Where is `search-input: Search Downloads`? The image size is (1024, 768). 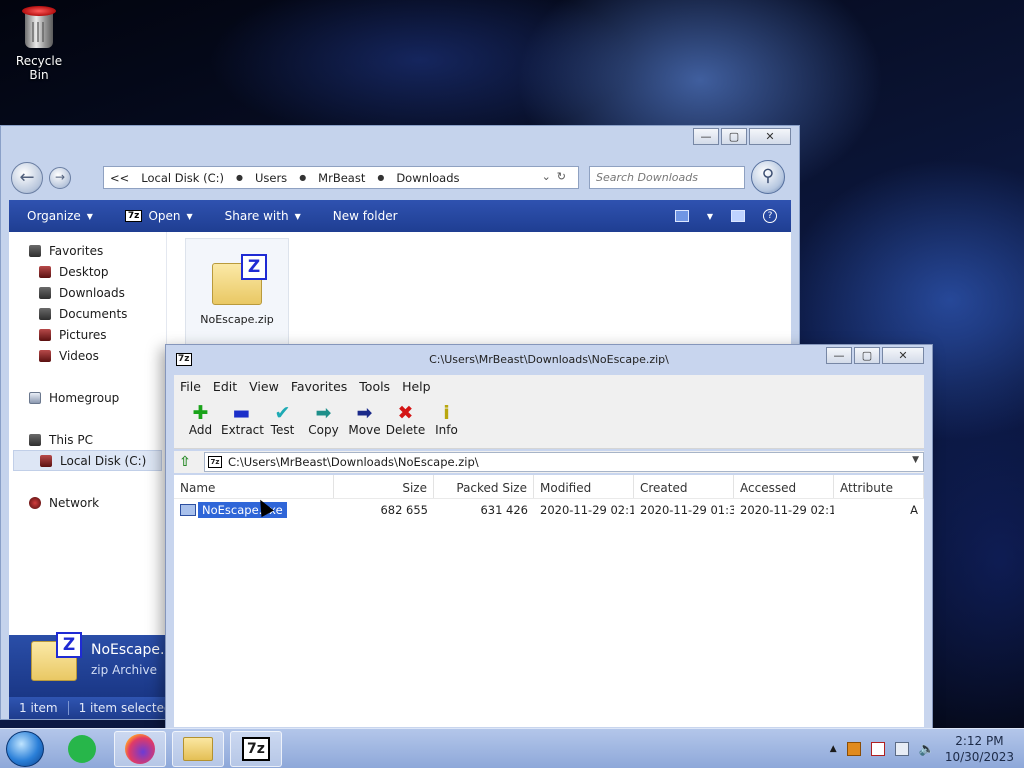
search-input: Search Downloads is located at coordinates (667, 177).